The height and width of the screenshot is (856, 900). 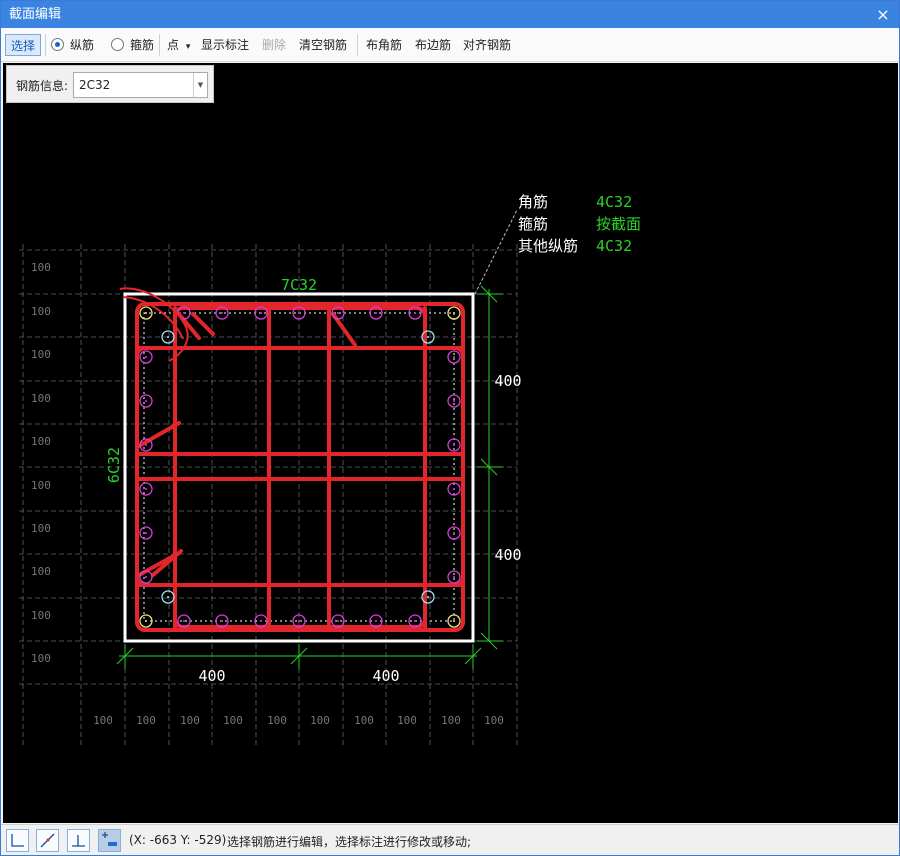 What do you see at coordinates (140, 85) in the screenshot?
I see `rebar-info-select: 2C32 ▼` at bounding box center [140, 85].